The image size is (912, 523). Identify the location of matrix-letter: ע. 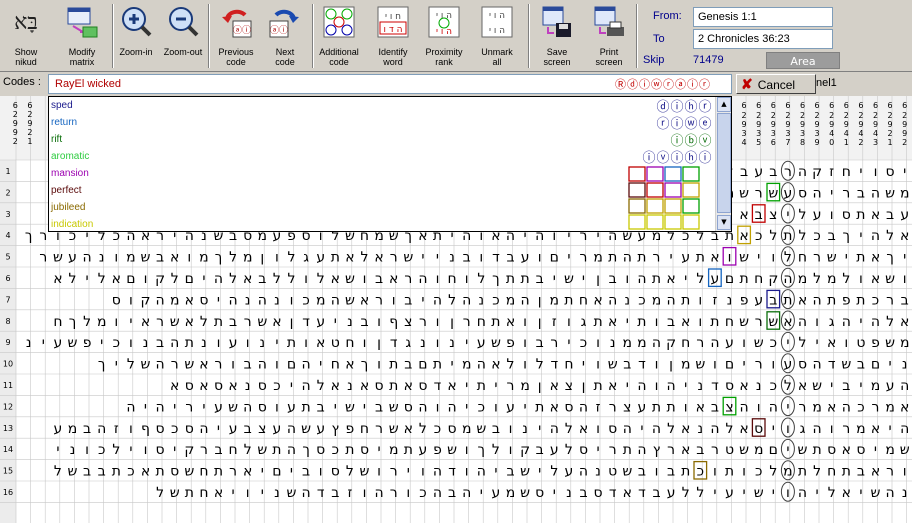
(788, 193).